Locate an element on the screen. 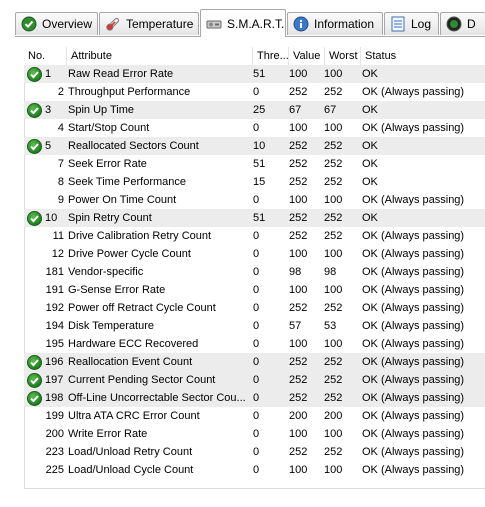 This screenshot has height=507, width=485. column-header-attribute: Attribute is located at coordinates (160, 56).